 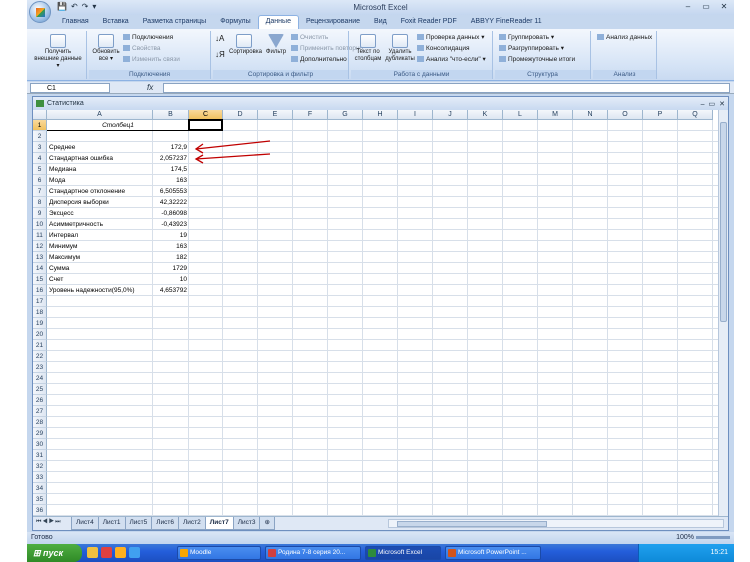 I want to click on annotation-arrows, so click(x=232, y=152).